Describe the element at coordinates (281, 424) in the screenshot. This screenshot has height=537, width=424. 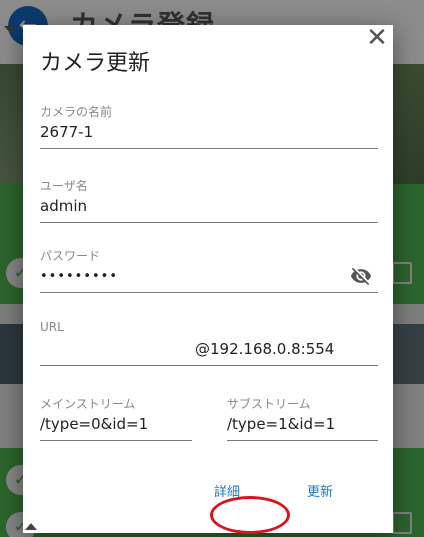
I see `sub-stream-input: /type=1&id=1` at that location.